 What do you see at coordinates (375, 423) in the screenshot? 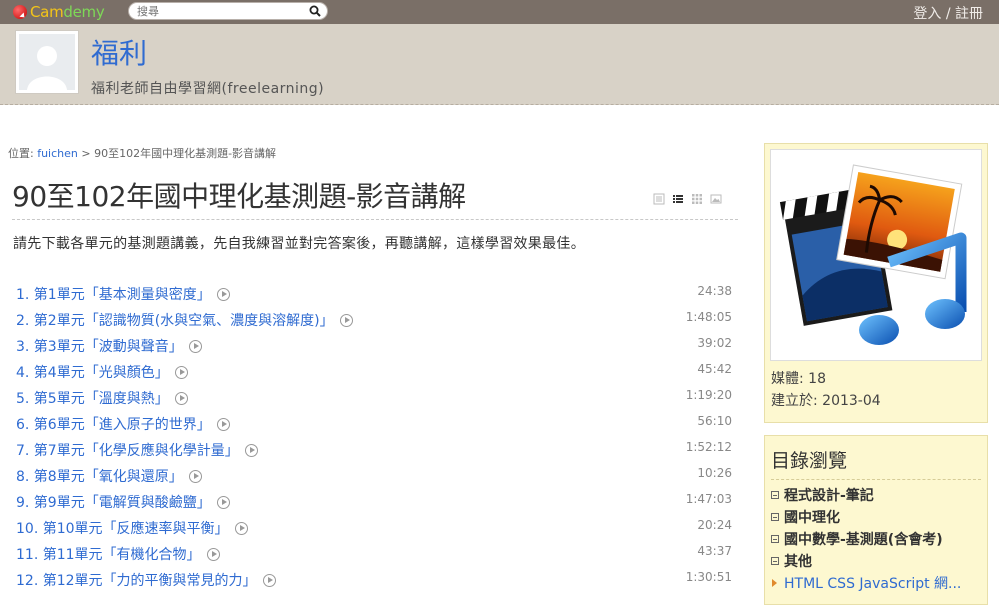
I see `episode-item: 6. 第6單元「進入原子的世界」 56:10` at bounding box center [375, 423].